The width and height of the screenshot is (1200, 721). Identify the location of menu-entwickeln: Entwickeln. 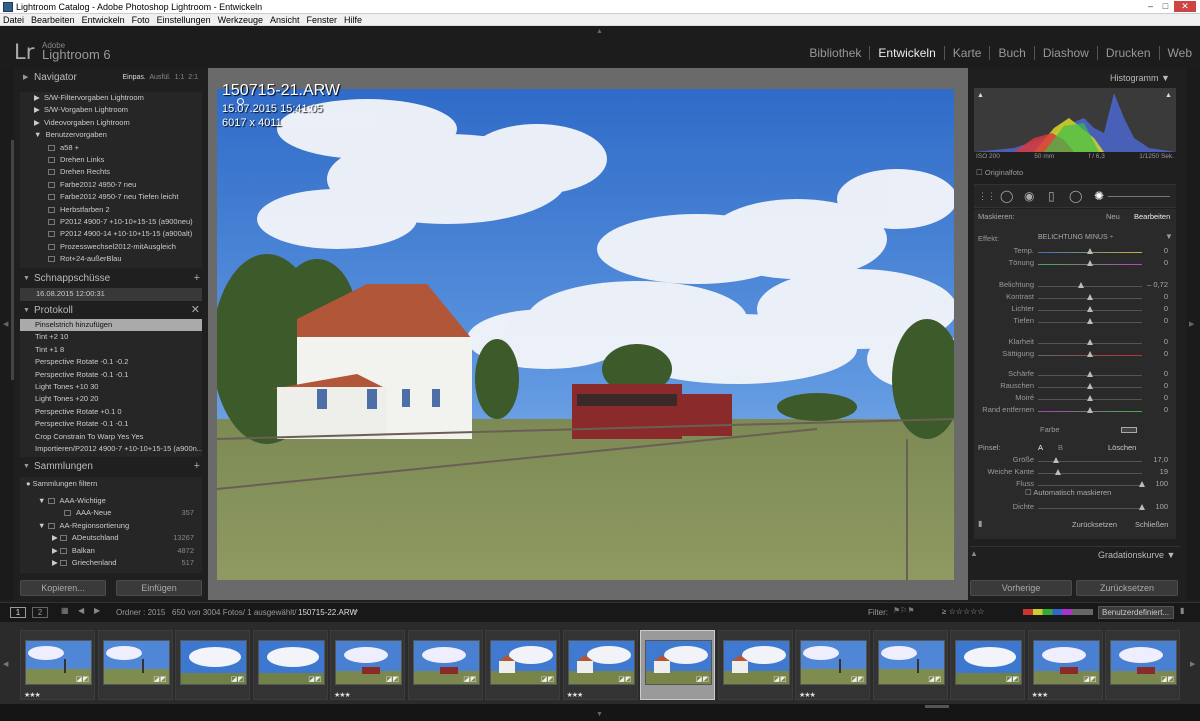
(103, 19).